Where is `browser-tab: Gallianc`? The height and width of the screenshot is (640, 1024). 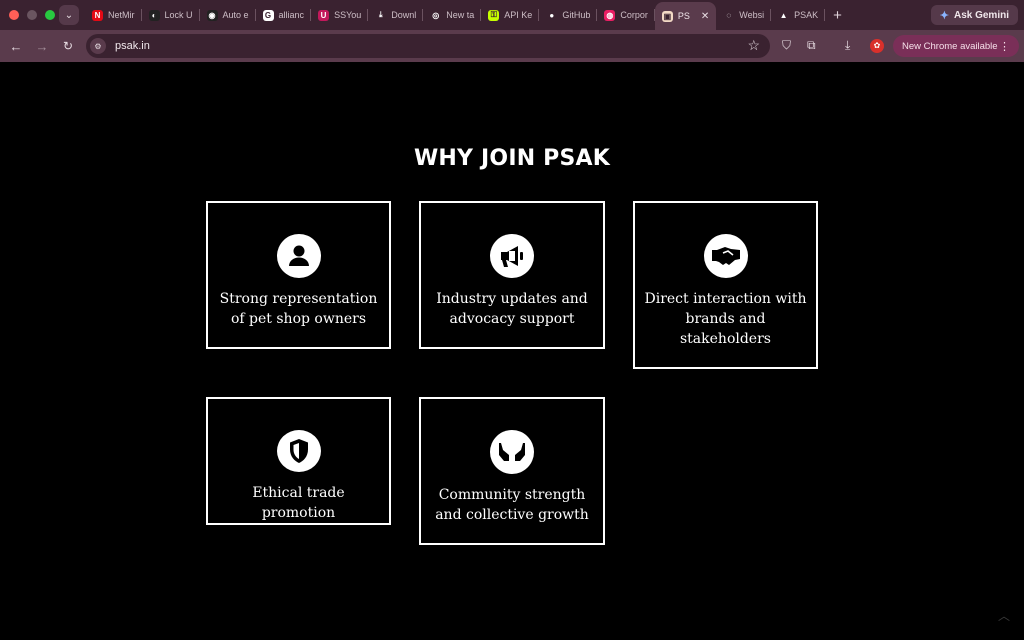
browser-tab: Gallianc is located at coordinates (284, 15).